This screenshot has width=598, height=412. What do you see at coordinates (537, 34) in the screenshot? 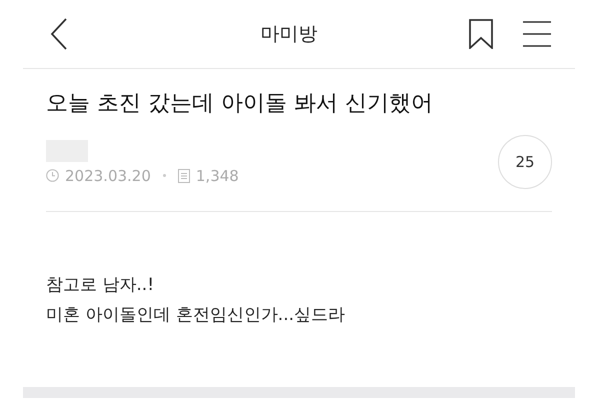
I see `menu-icon` at bounding box center [537, 34].